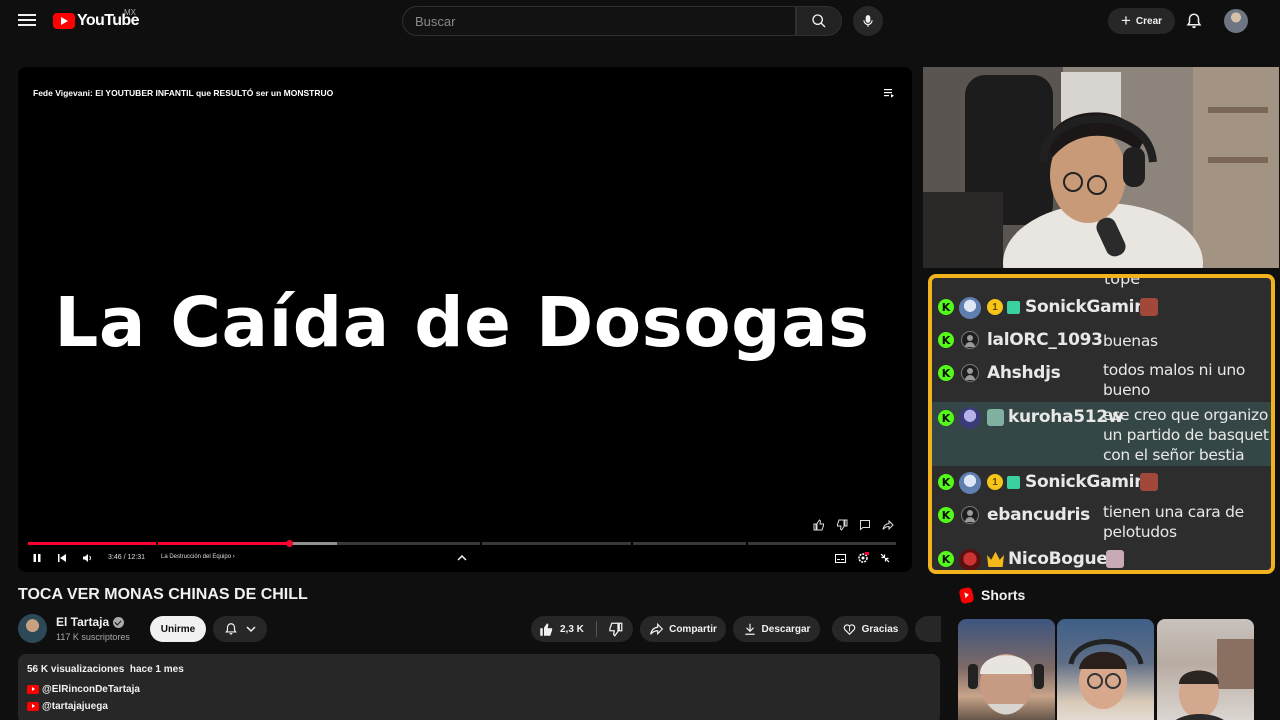 The image size is (1280, 720). What do you see at coordinates (970, 515) in the screenshot?
I see `default-avatar-icon` at bounding box center [970, 515].